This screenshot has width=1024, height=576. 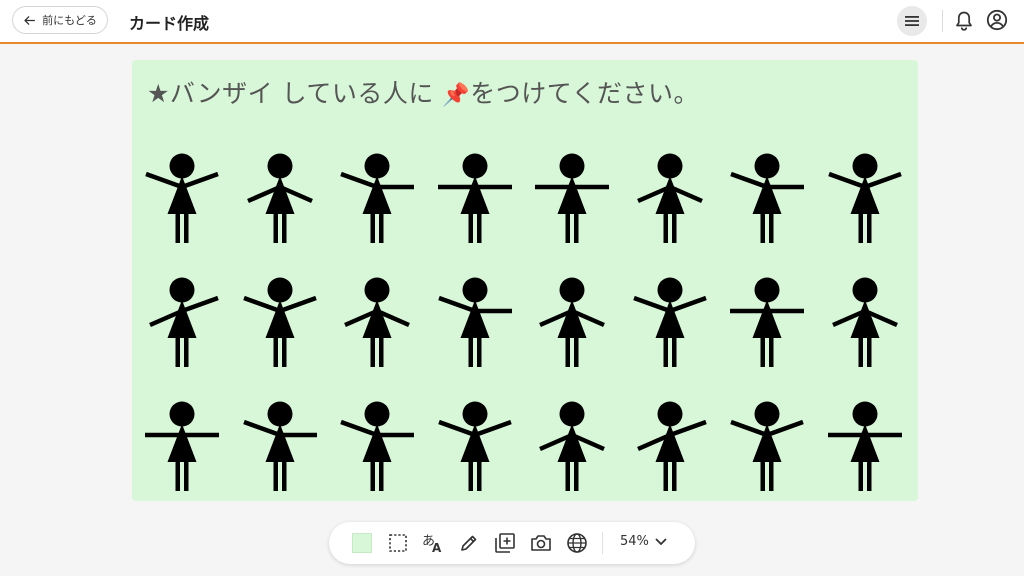 I want to click on zoom-dropdown: 54%, so click(x=643, y=541).